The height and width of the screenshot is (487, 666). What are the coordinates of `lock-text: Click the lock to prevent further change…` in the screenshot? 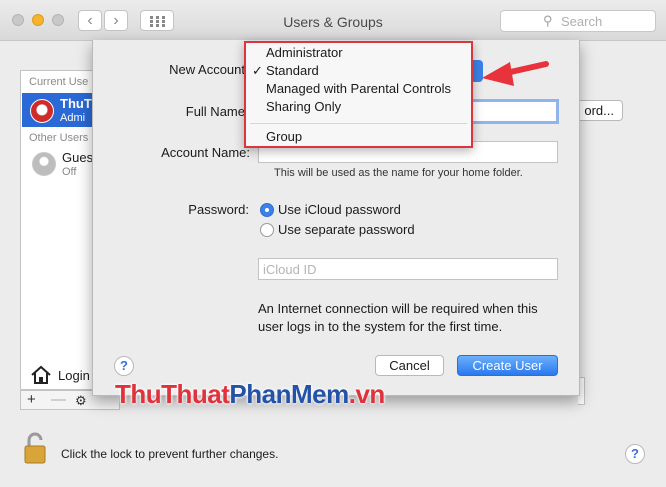 It's located at (170, 454).